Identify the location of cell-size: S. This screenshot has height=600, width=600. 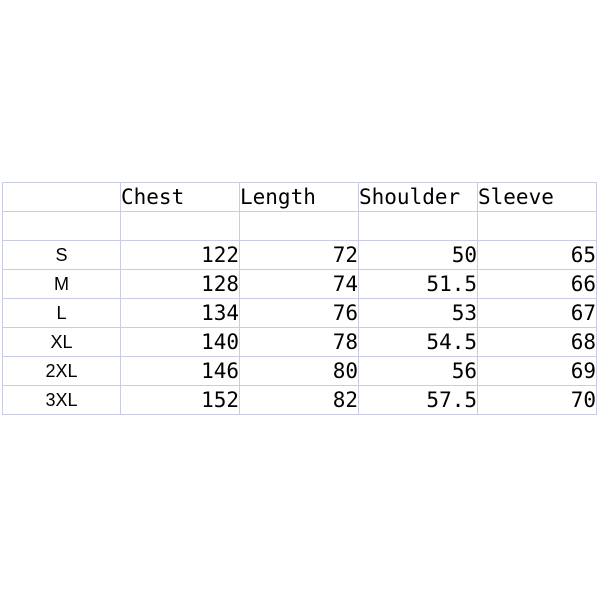
(61, 255).